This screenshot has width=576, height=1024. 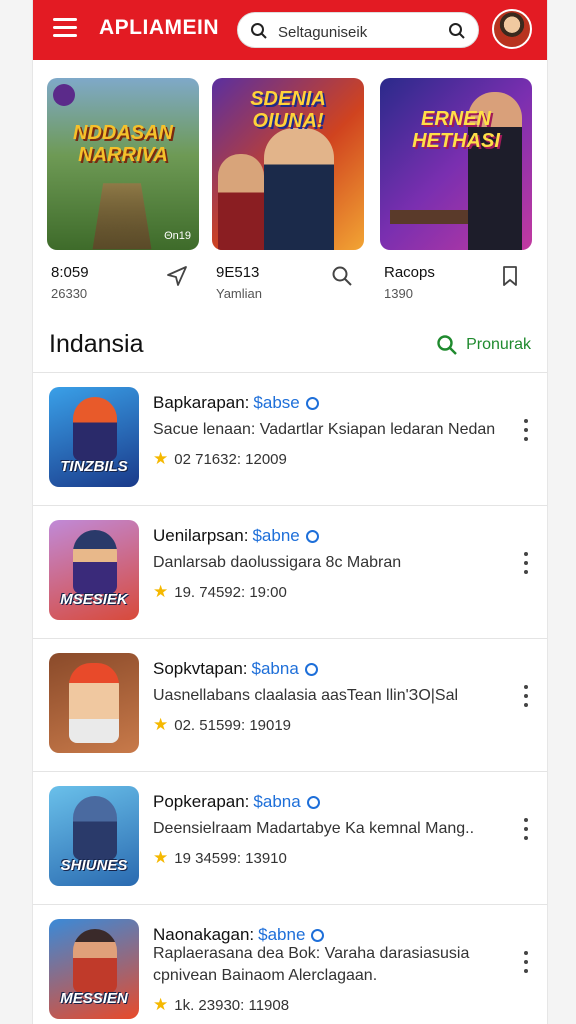 What do you see at coordinates (288, 110) in the screenshot?
I see `thumbnail-title: SDENIA OIUNA!` at bounding box center [288, 110].